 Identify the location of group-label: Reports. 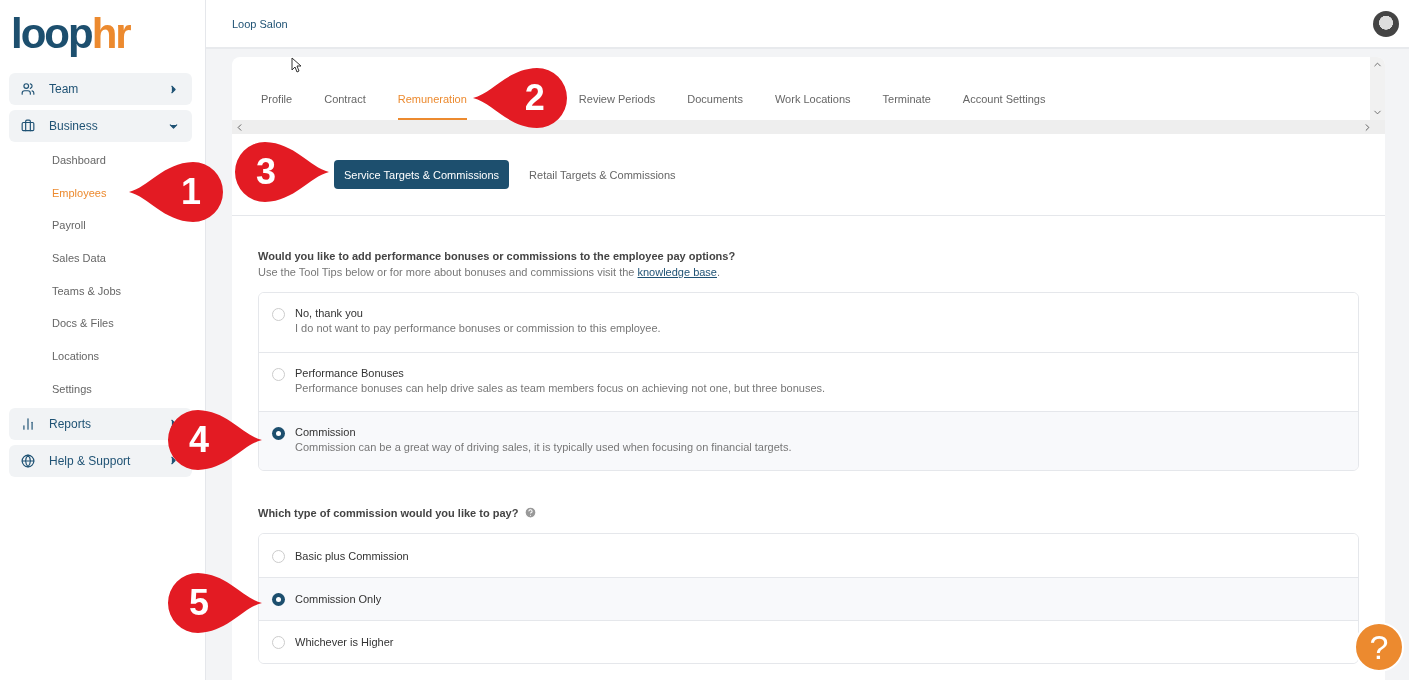
(71, 423).